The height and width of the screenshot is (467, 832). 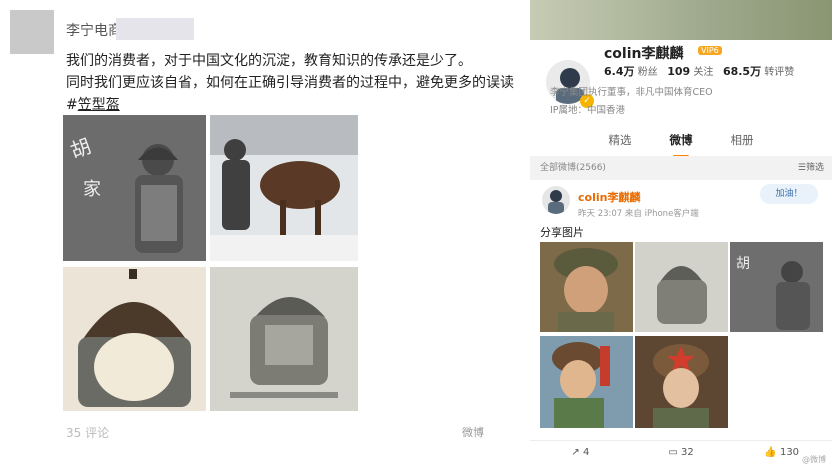 I want to click on post-image-helmet-warrior-2: 胡, so click(x=776, y=287).